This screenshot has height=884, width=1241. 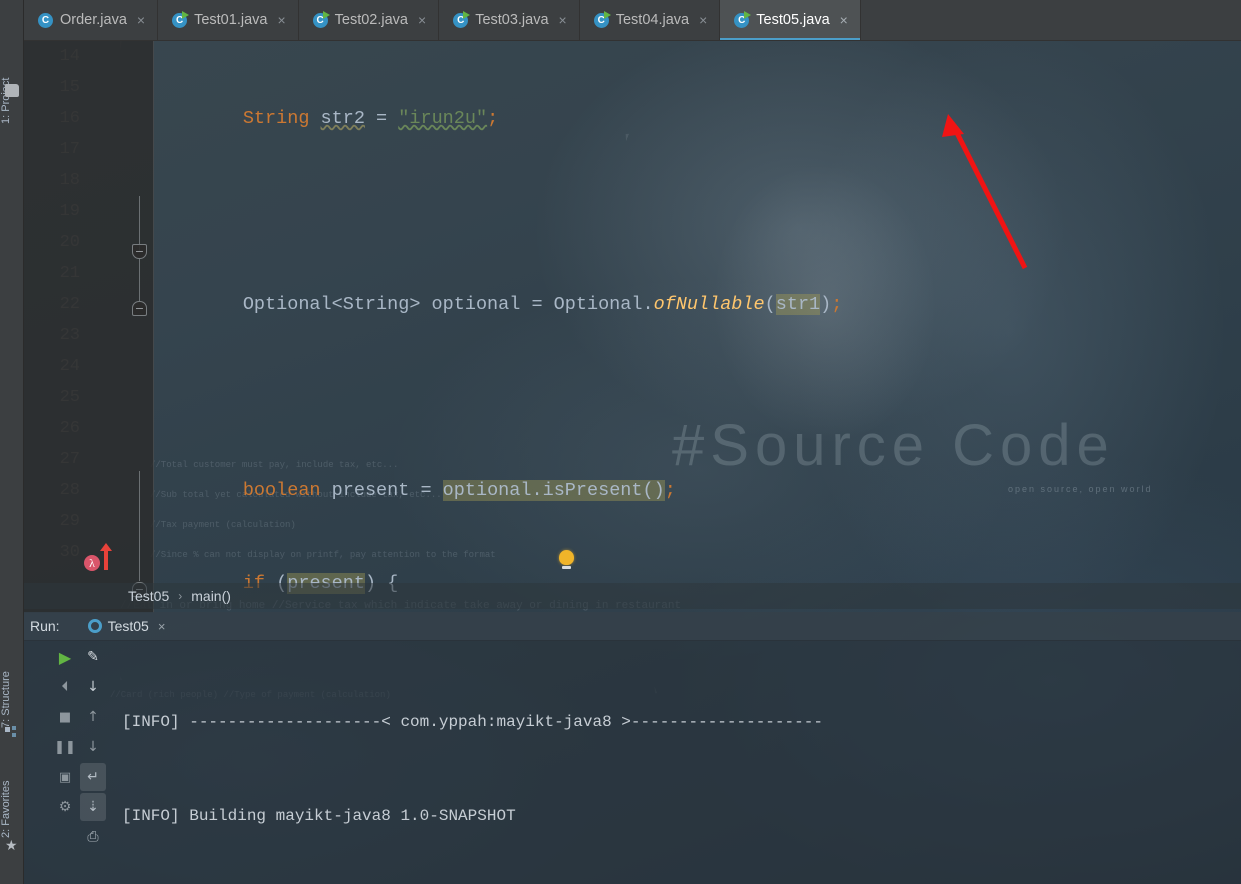 I want to click on run-tab-test05: Test05 ×, so click(x=126, y=626).